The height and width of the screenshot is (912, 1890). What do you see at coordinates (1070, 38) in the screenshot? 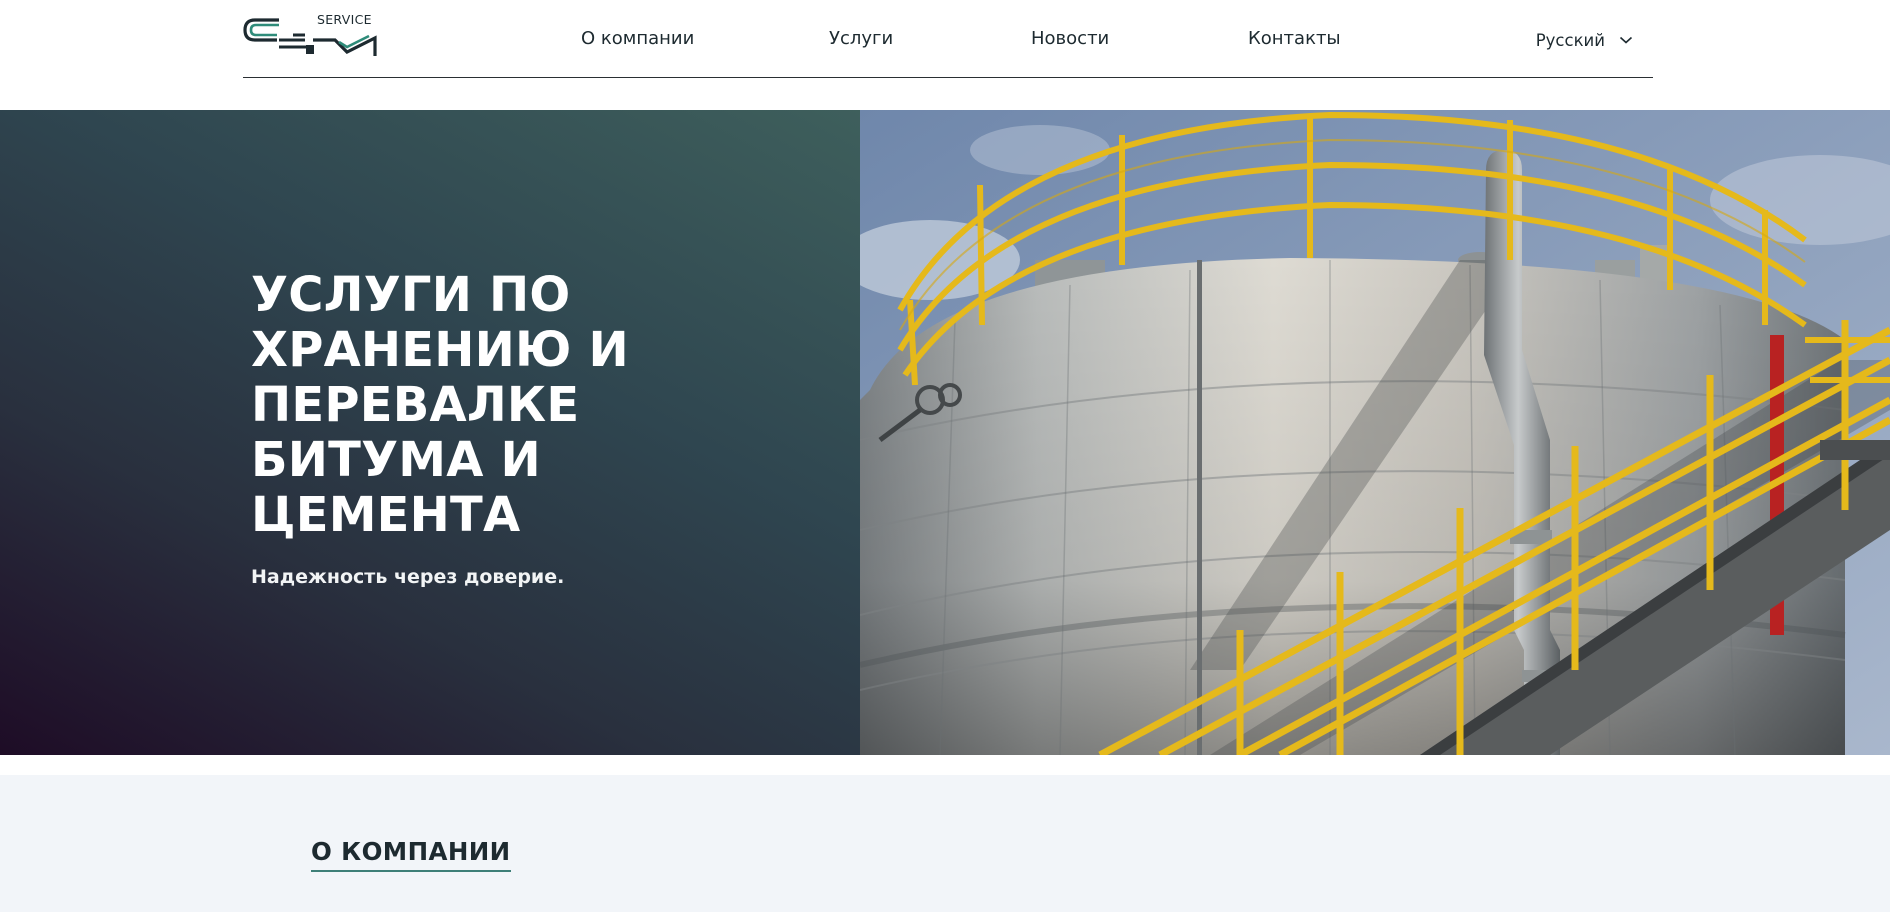
I see `nav-item-news: Новости` at bounding box center [1070, 38].